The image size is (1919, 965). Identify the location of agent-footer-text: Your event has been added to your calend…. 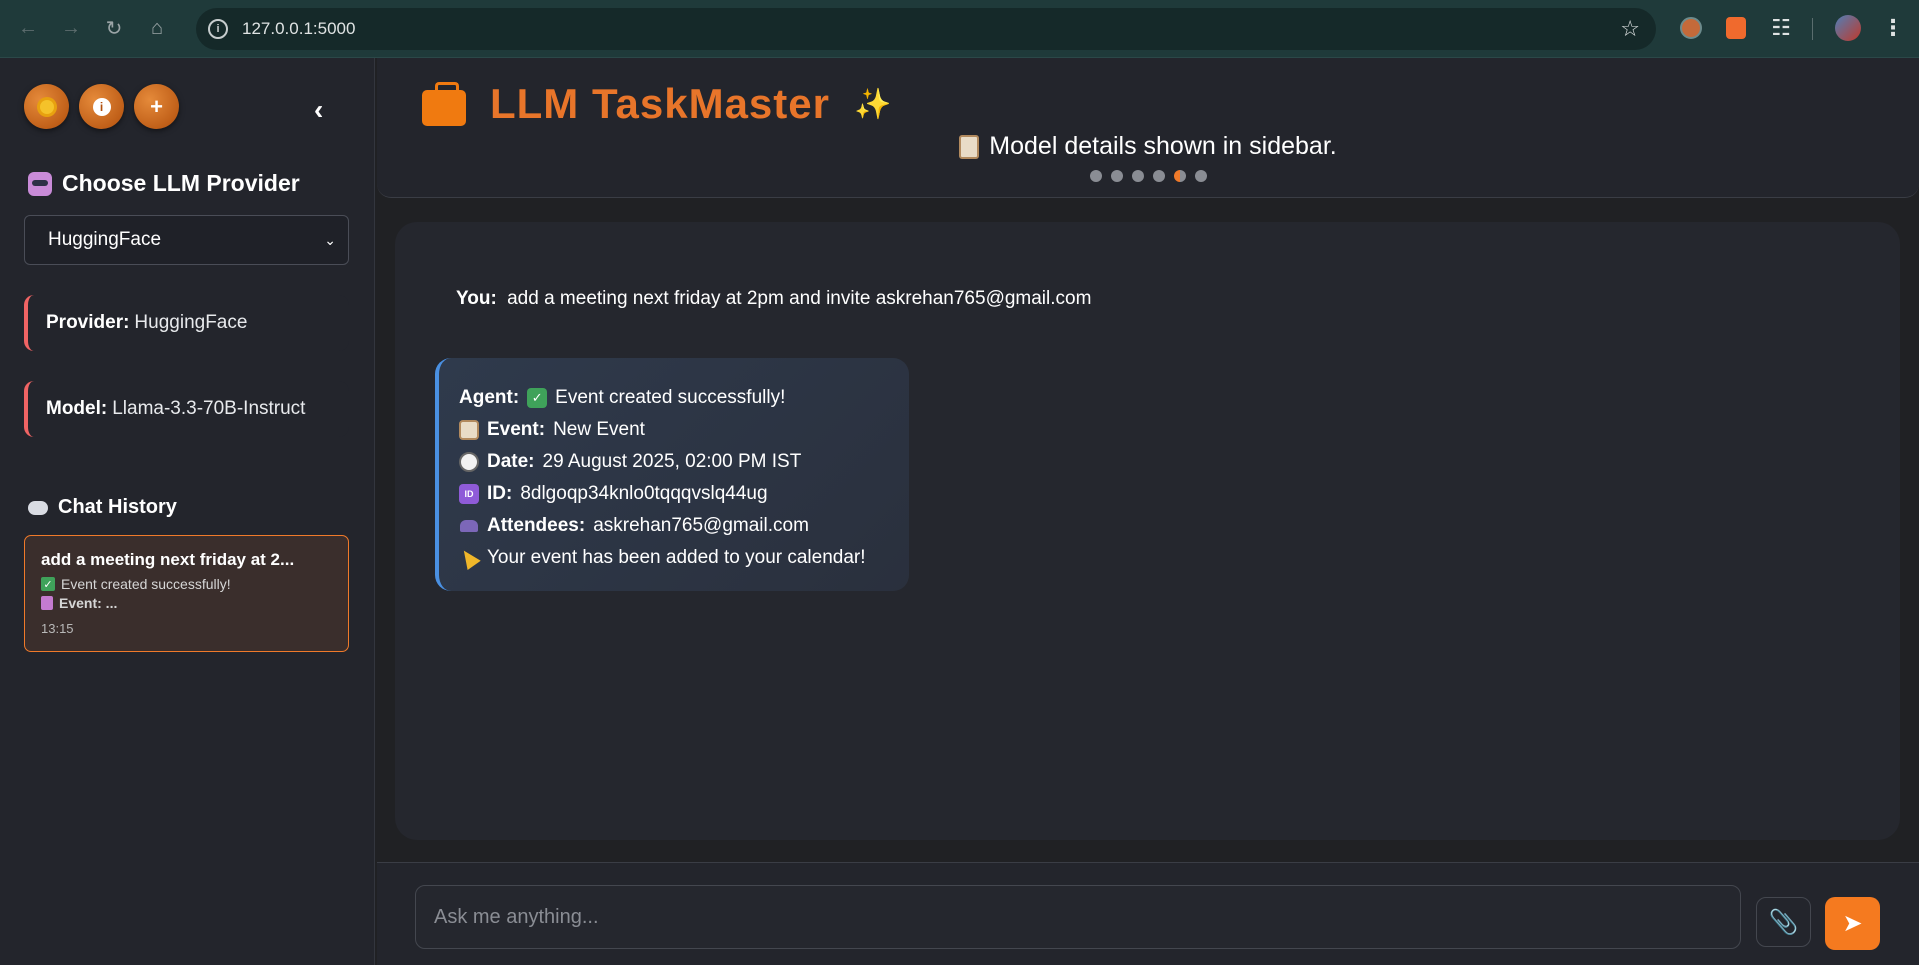
(676, 557).